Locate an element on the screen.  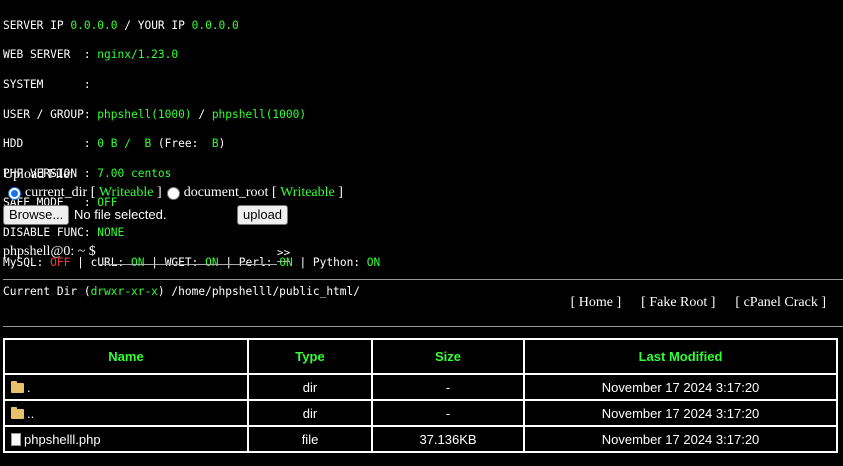
document-root-writeable: Writeable is located at coordinates (307, 192).